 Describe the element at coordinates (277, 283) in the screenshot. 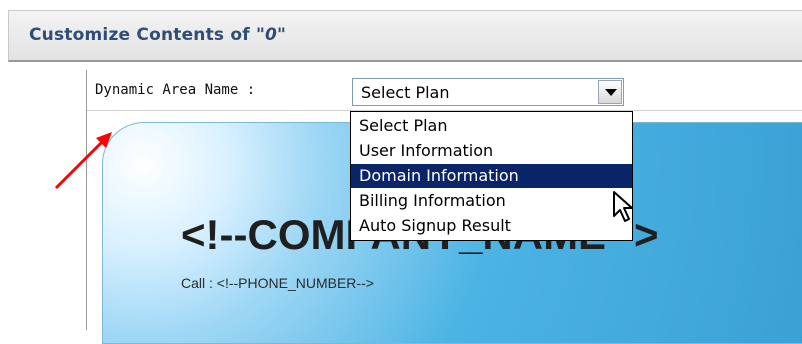

I see `banner-phone-number: Call : <!--PHONE_NUMBER-->` at that location.